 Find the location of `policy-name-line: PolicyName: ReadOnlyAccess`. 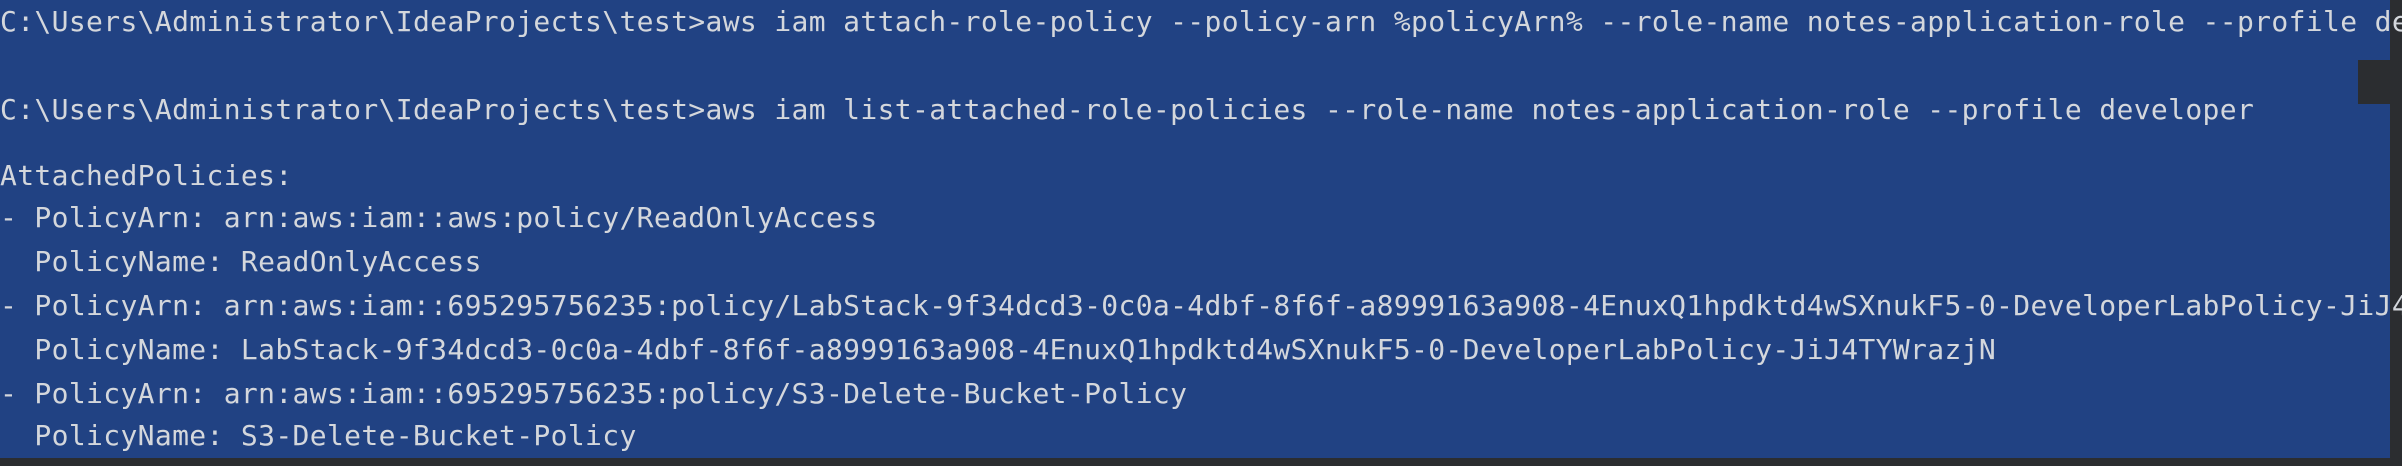

policy-name-line: PolicyName: ReadOnlyAccess is located at coordinates (241, 261).